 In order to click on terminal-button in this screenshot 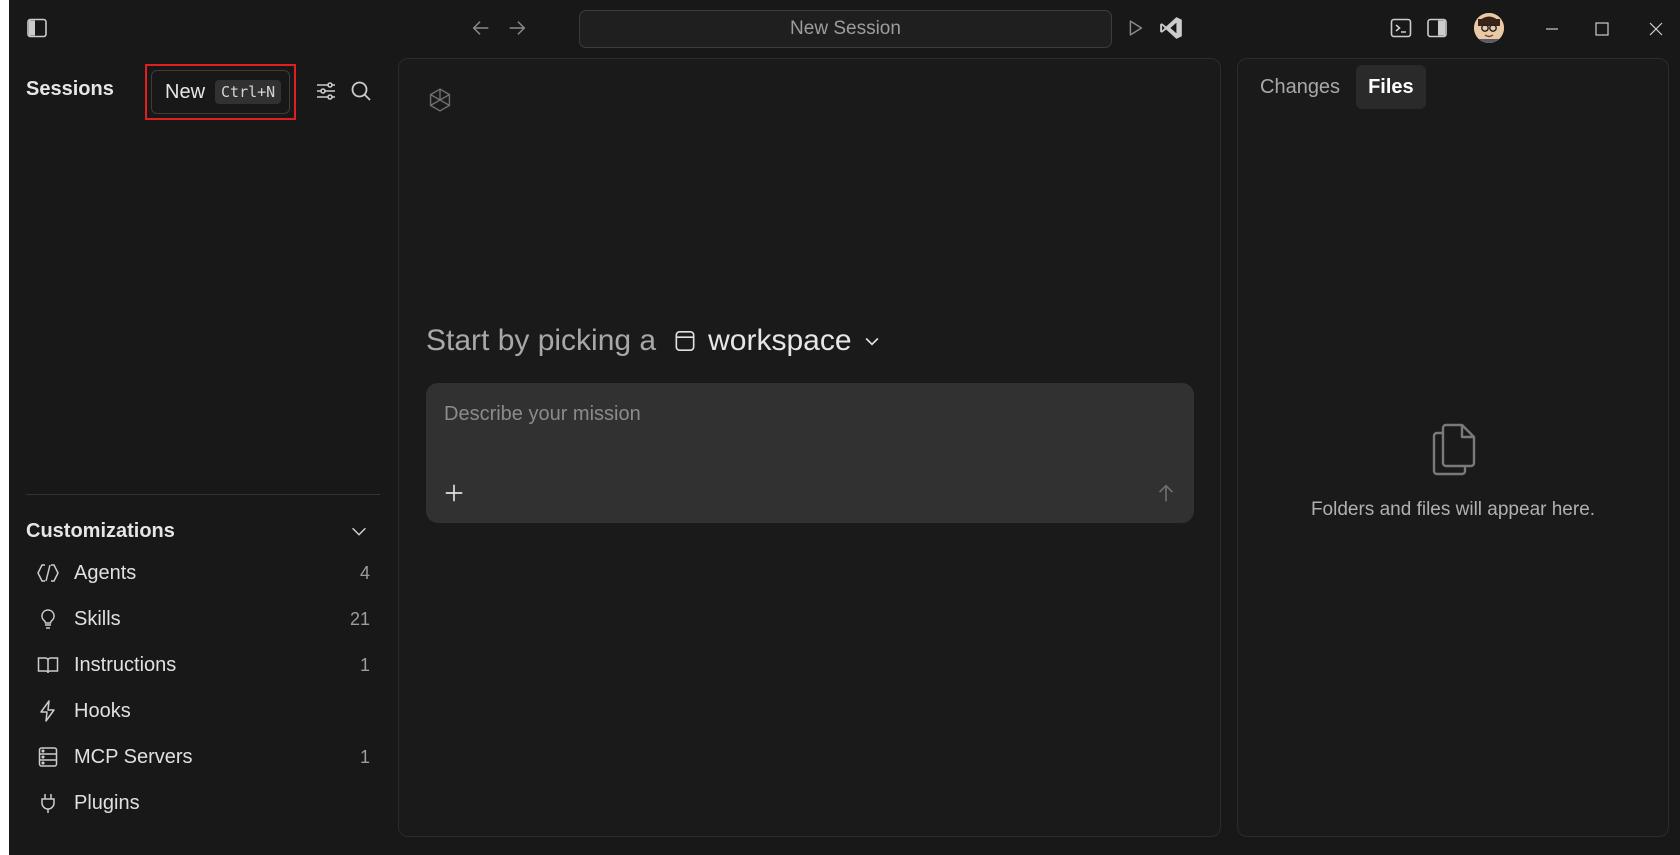, I will do `click(1401, 28)`.